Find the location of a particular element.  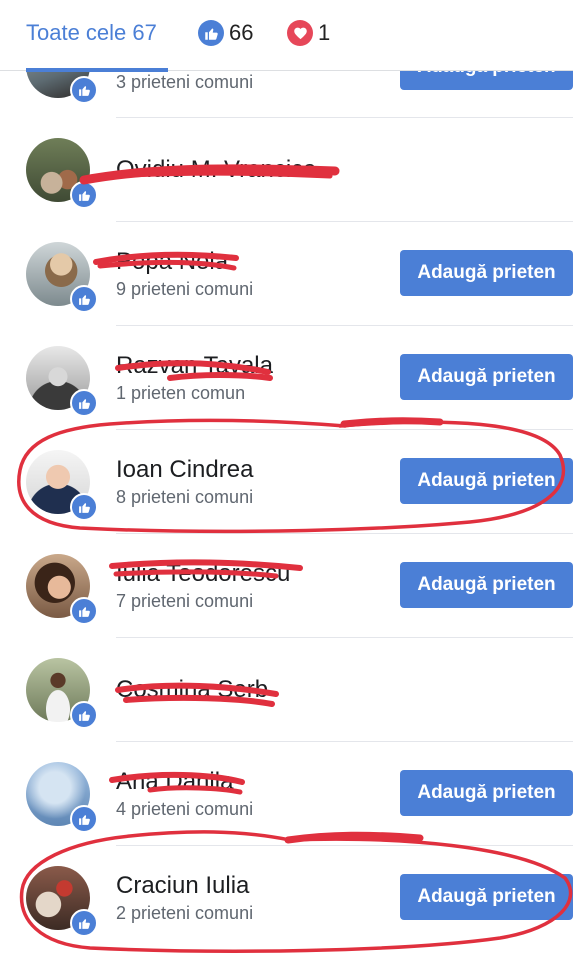

friend-name: Craciun Iulia is located at coordinates (182, 886).